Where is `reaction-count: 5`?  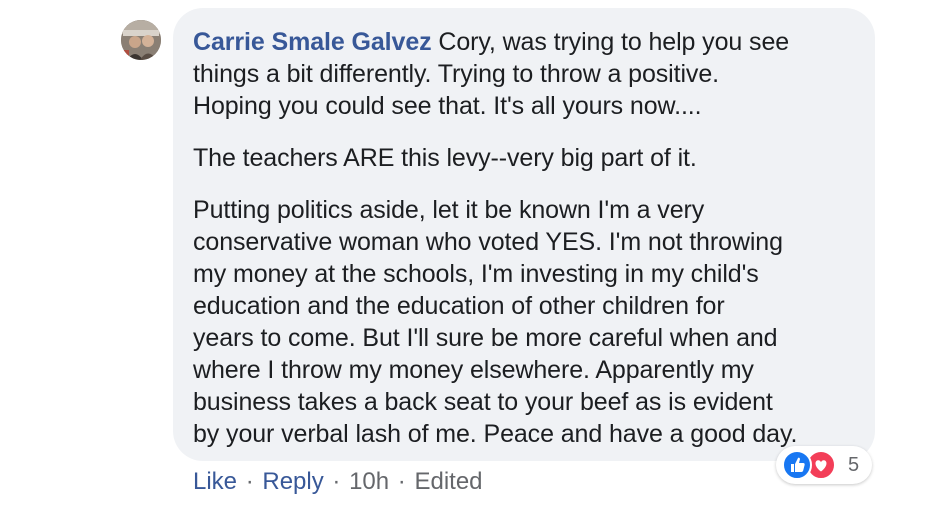 reaction-count: 5 is located at coordinates (854, 465).